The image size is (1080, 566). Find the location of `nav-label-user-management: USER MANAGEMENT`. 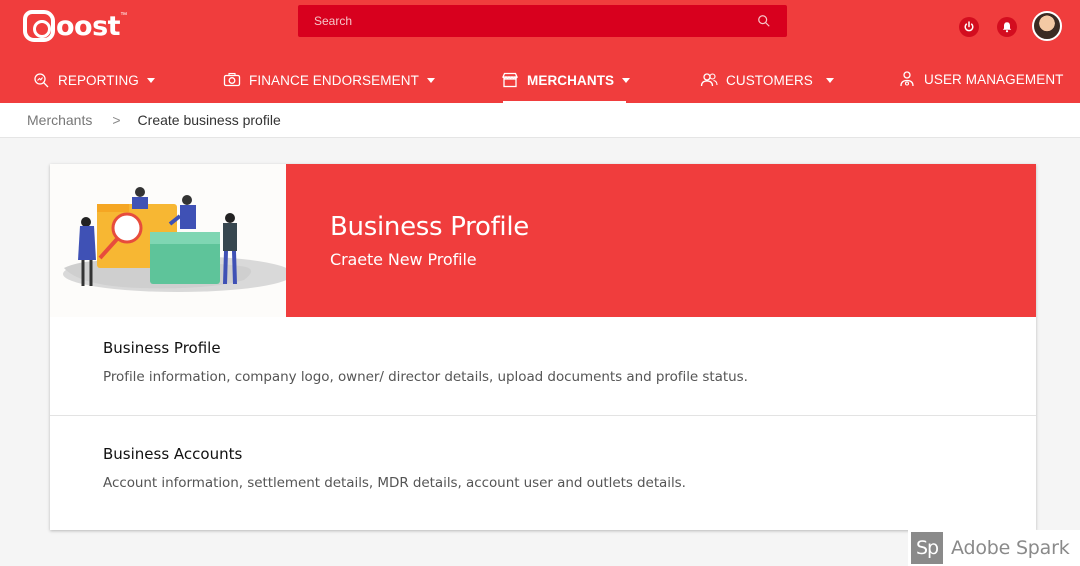

nav-label-user-management: USER MANAGEMENT is located at coordinates (994, 79).